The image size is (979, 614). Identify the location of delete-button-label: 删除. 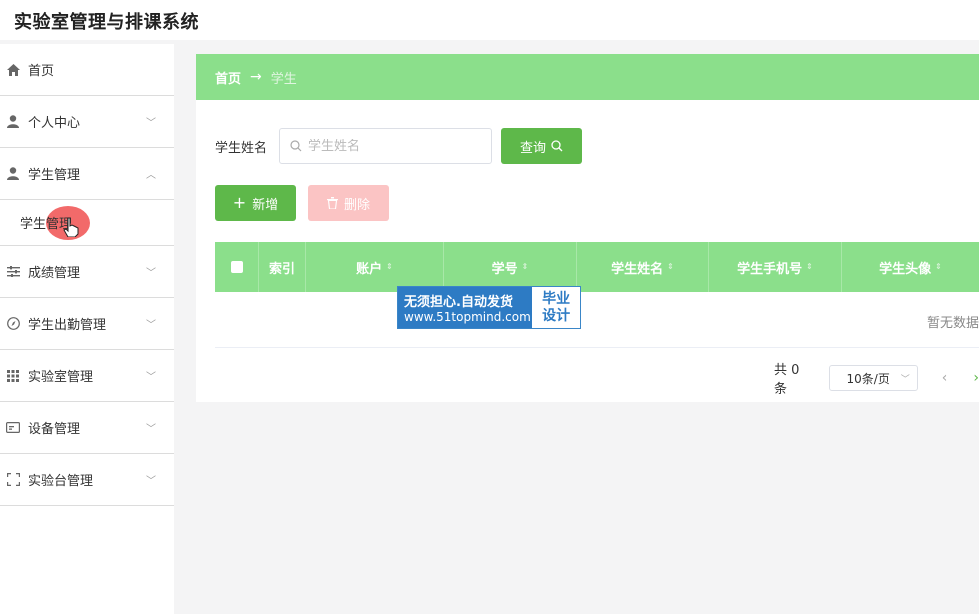
(356, 205).